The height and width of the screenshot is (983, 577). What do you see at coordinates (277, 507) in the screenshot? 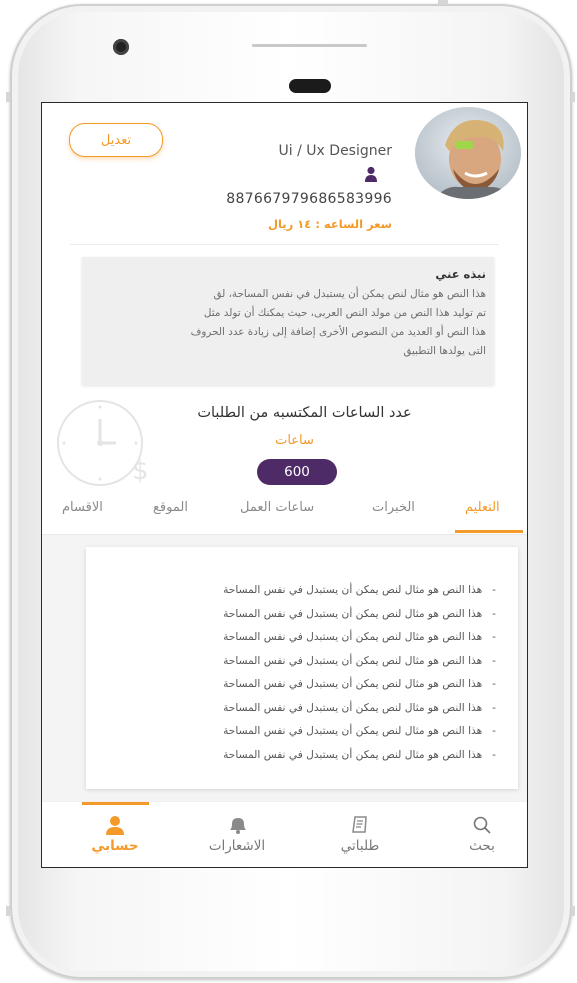
I see `tab-working-hours: ساعات العمل` at bounding box center [277, 507].